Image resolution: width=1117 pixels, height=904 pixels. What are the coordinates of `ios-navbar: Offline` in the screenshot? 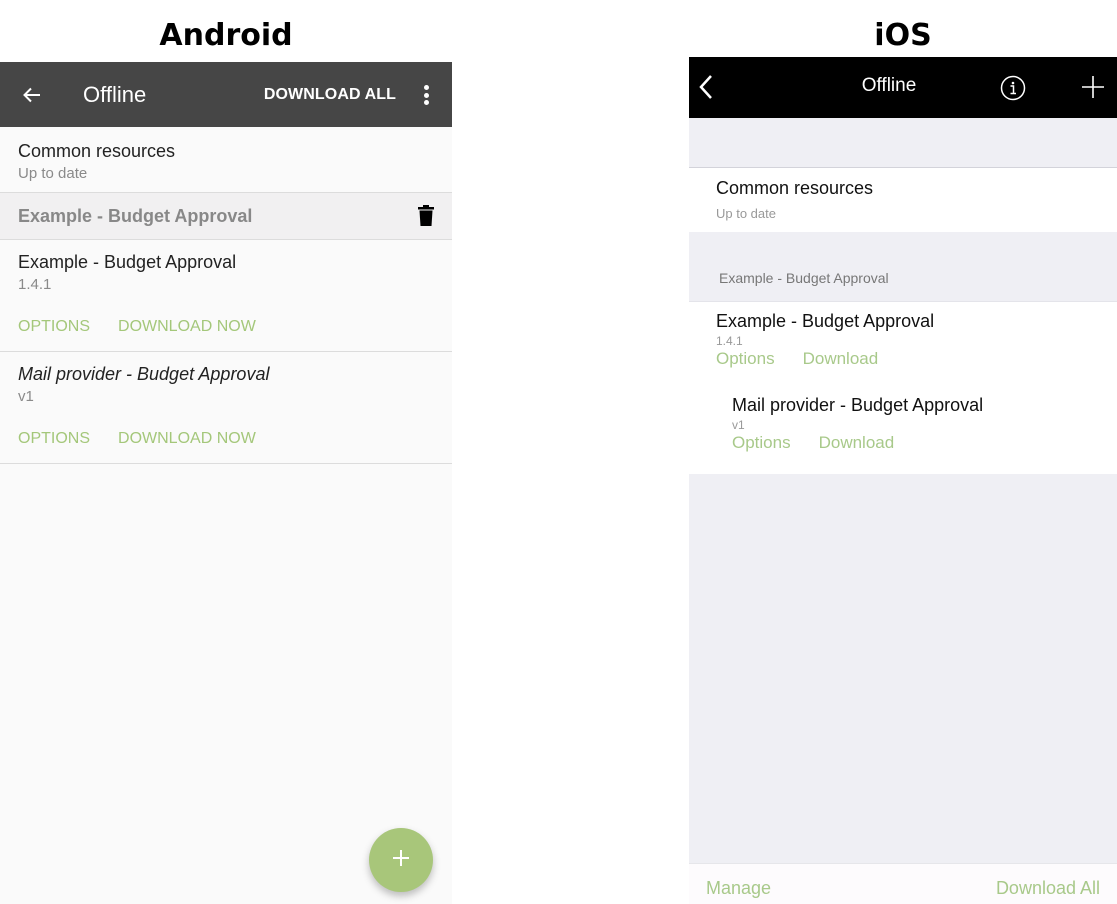 It's located at (903, 87).